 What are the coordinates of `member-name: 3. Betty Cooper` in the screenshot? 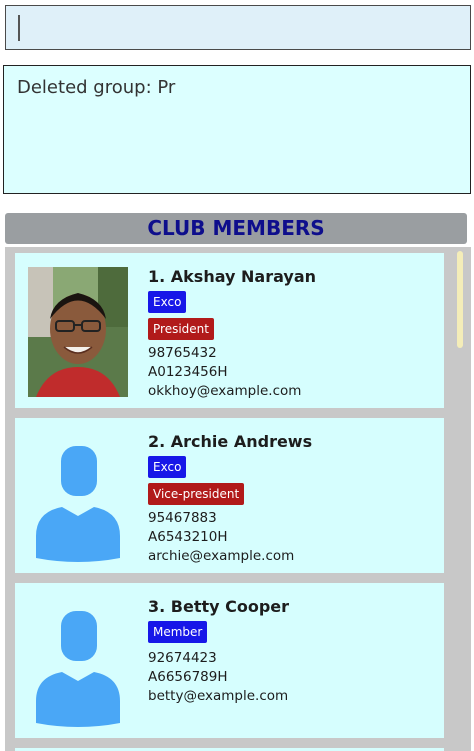 It's located at (219, 606).